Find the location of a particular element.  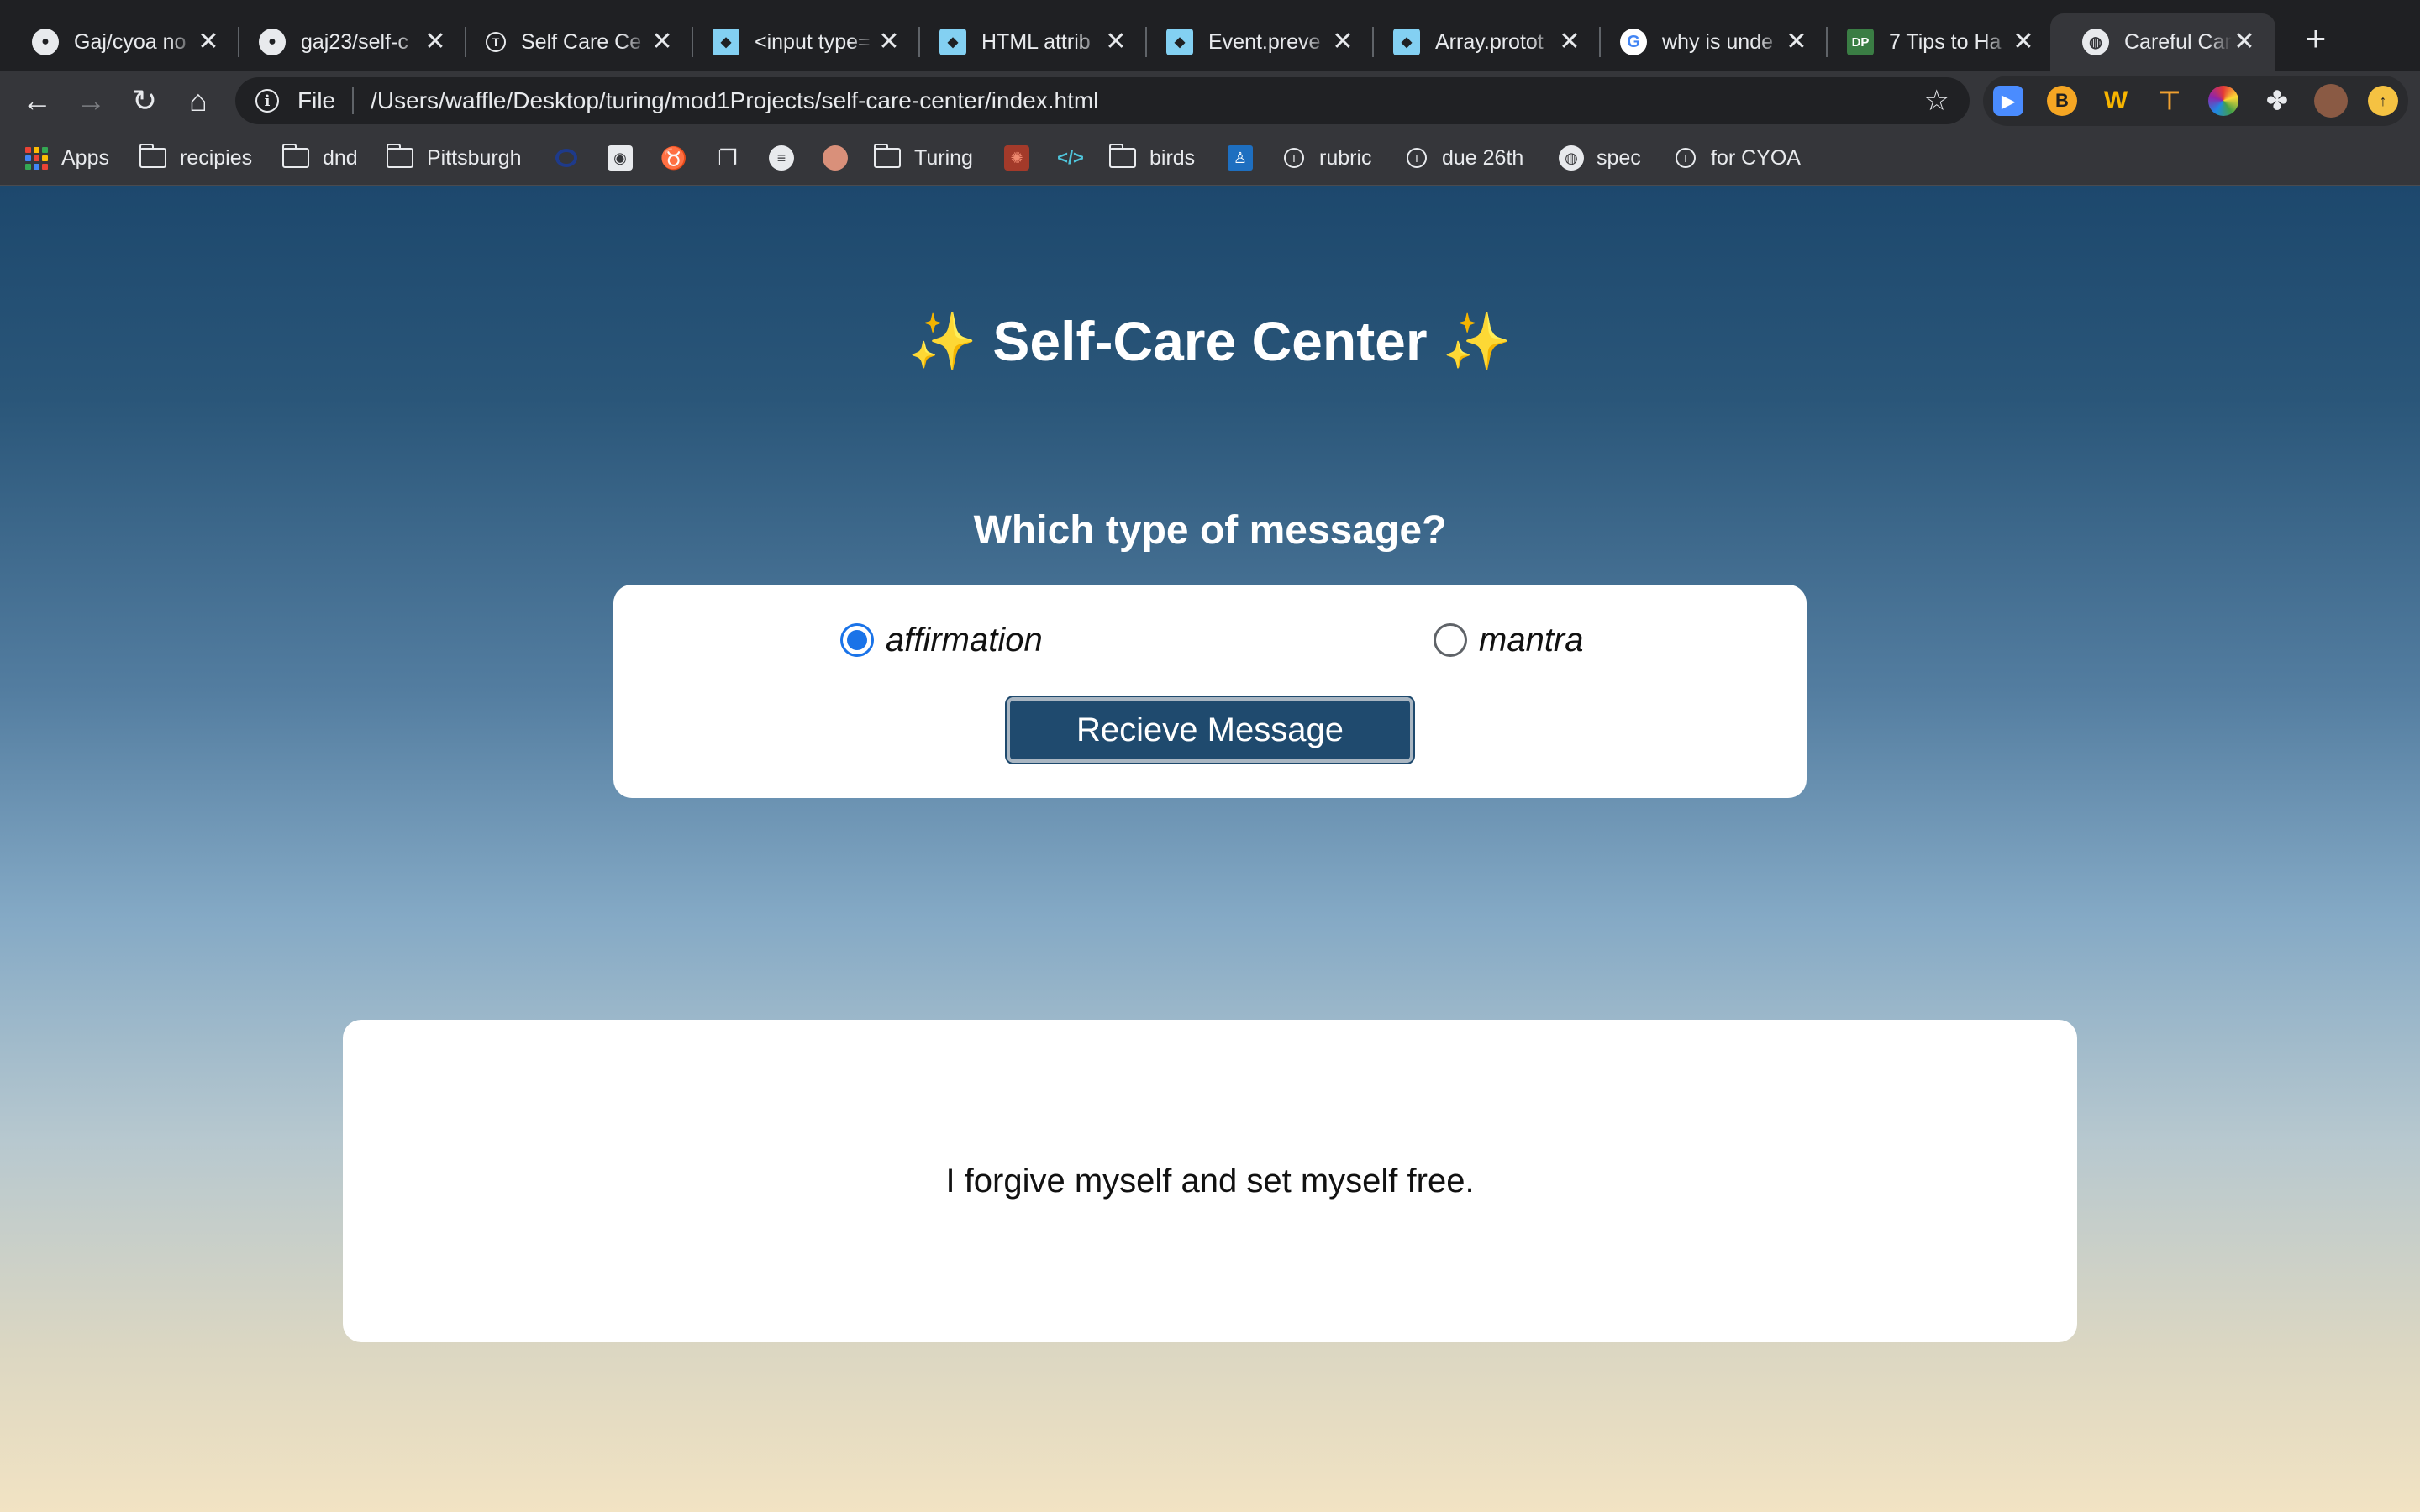

tab-github-cyoa: ● Gaj/cyoa no ✕ is located at coordinates (120, 42).